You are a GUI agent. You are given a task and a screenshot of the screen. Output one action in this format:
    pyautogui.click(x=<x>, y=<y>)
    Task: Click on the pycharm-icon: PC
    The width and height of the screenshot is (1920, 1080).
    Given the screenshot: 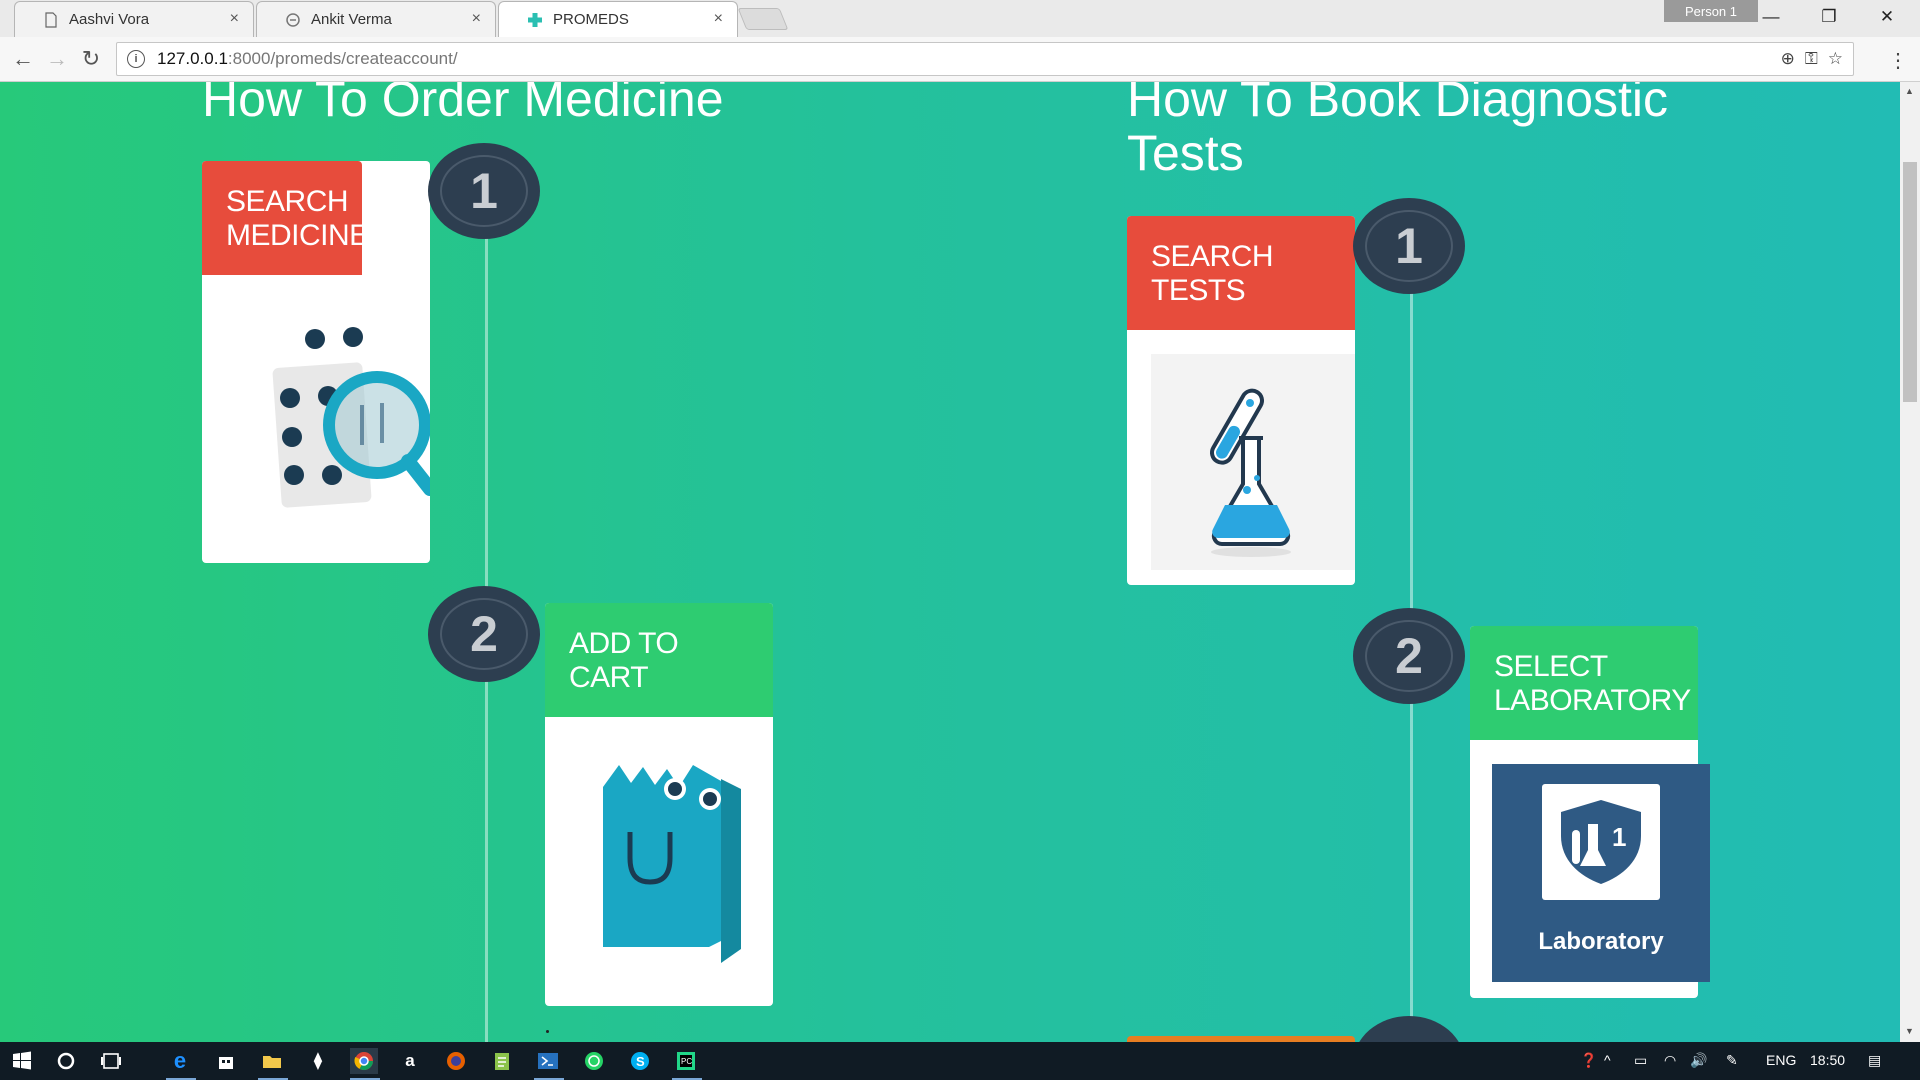 What is the action you would take?
    pyautogui.click(x=686, y=1061)
    